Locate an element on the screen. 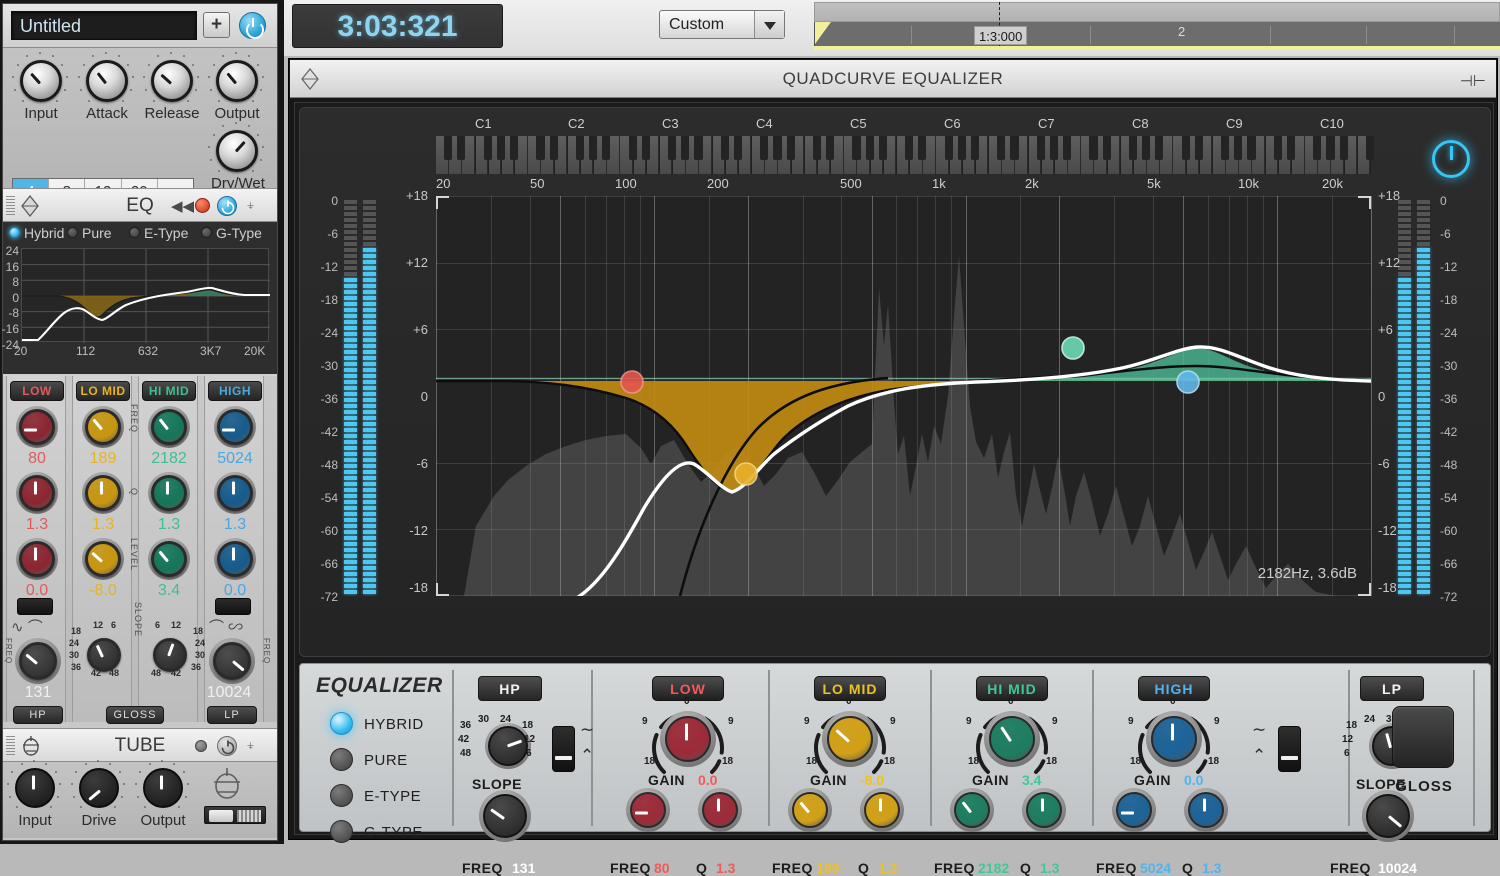 Image resolution: width=1500 pixels, height=876 pixels. hp-slope-knob is located at coordinates (104, 655).